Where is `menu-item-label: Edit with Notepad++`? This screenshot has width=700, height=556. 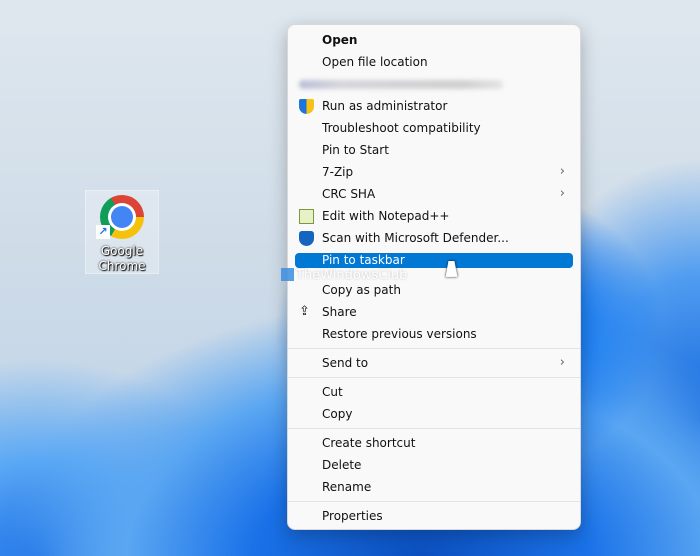 menu-item-label: Edit with Notepad++ is located at coordinates (386, 216).